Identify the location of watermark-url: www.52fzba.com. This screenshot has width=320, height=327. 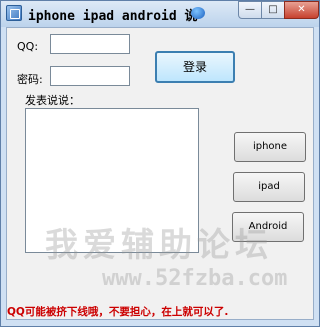
(195, 278).